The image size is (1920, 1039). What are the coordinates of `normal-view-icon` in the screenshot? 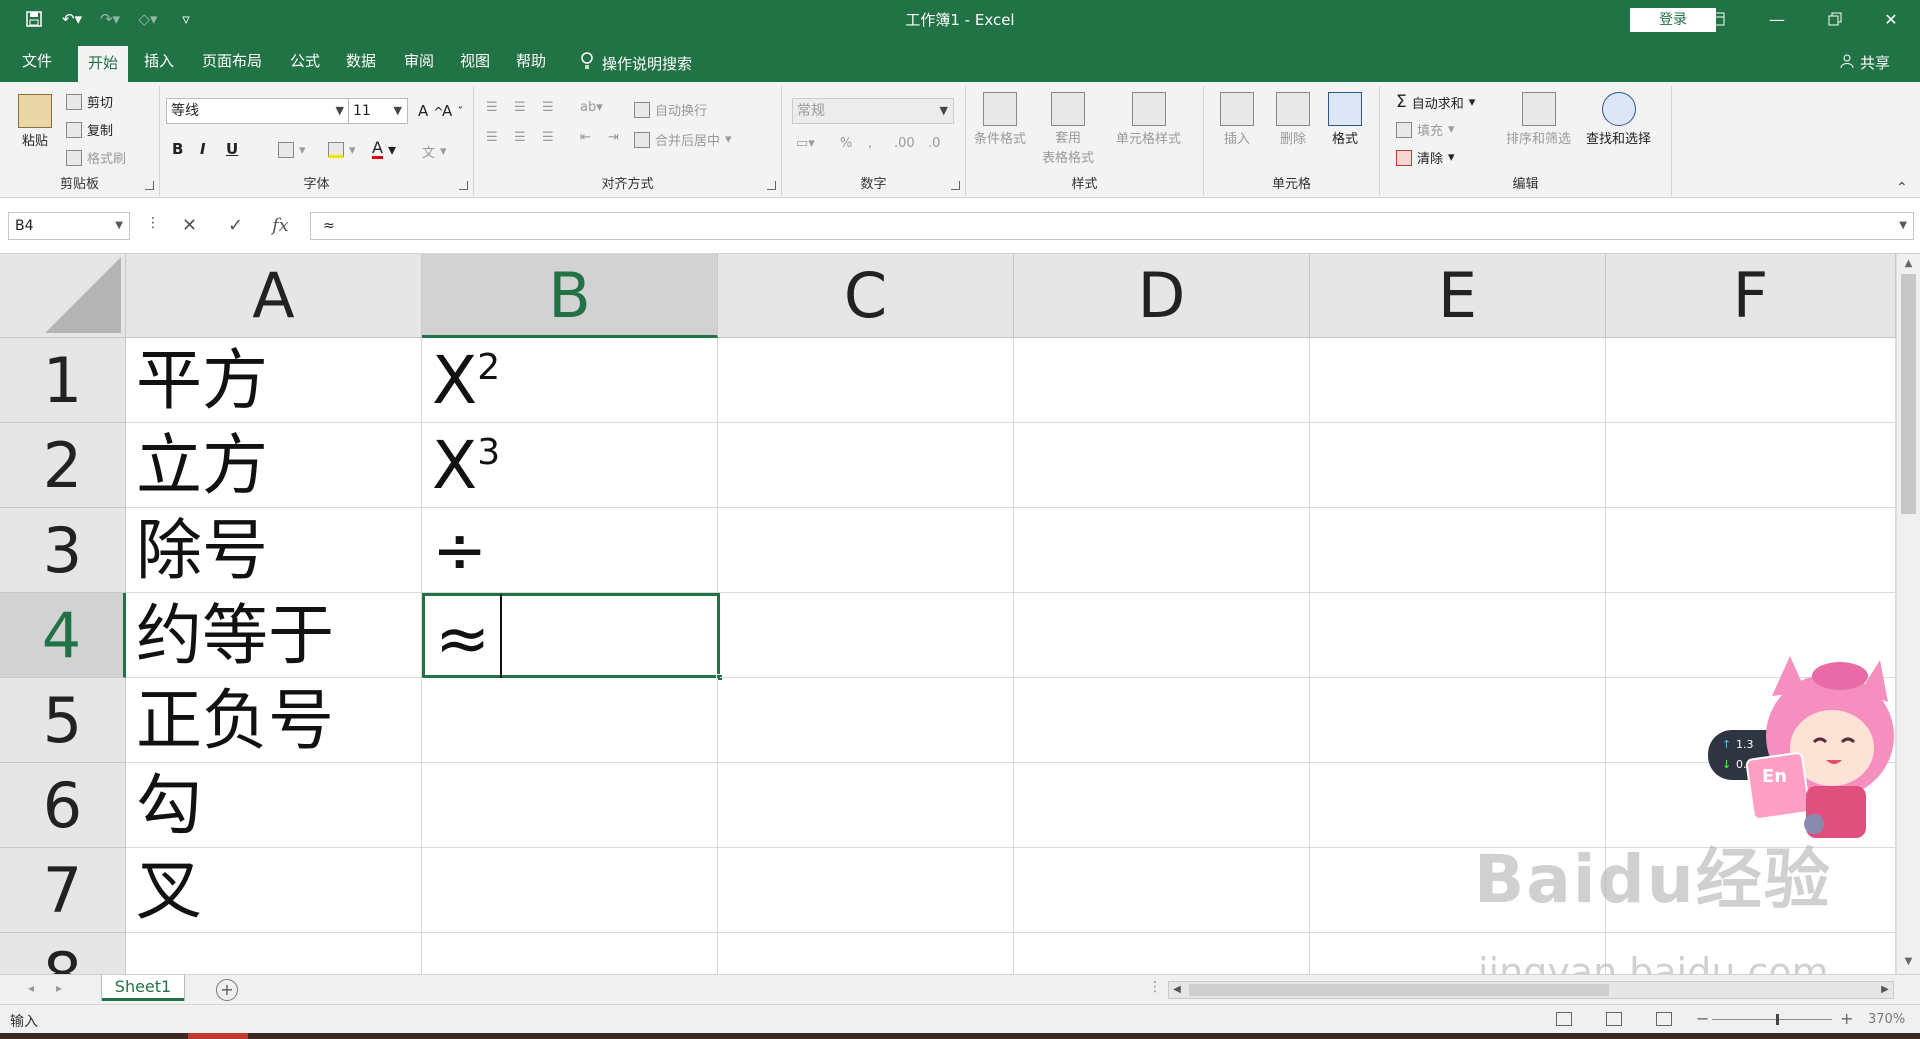 It's located at (1564, 1019).